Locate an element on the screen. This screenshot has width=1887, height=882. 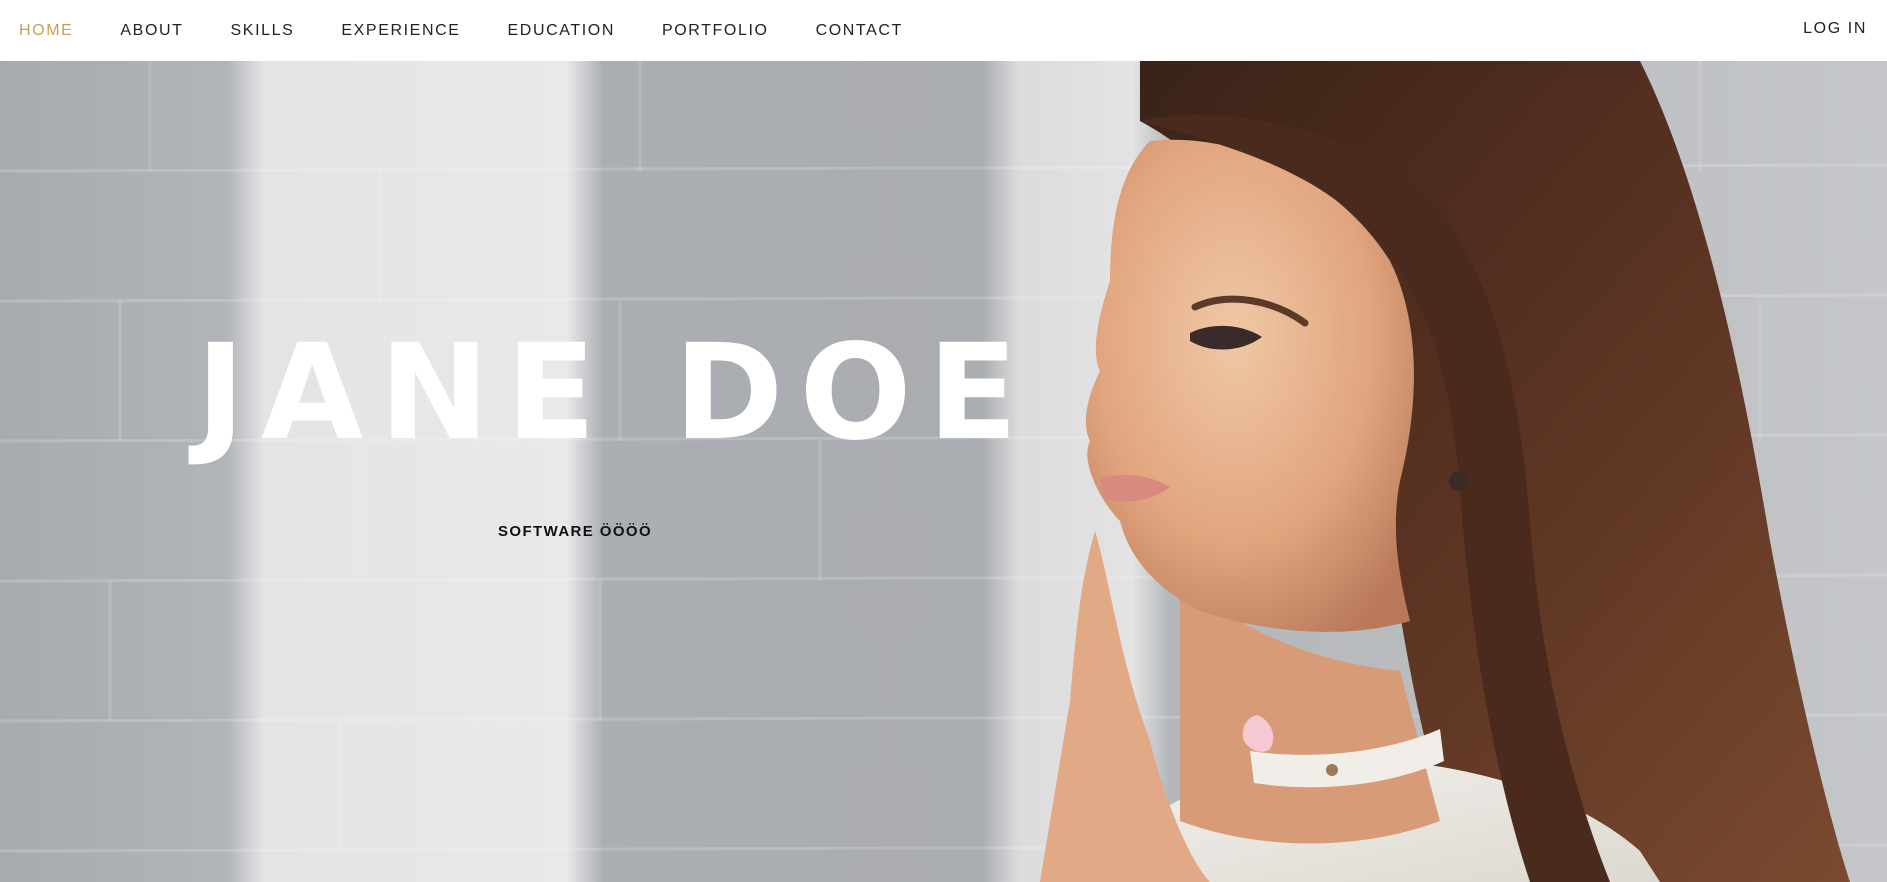
nav-item-portfolio: PORTFOLIO is located at coordinates (715, 30).